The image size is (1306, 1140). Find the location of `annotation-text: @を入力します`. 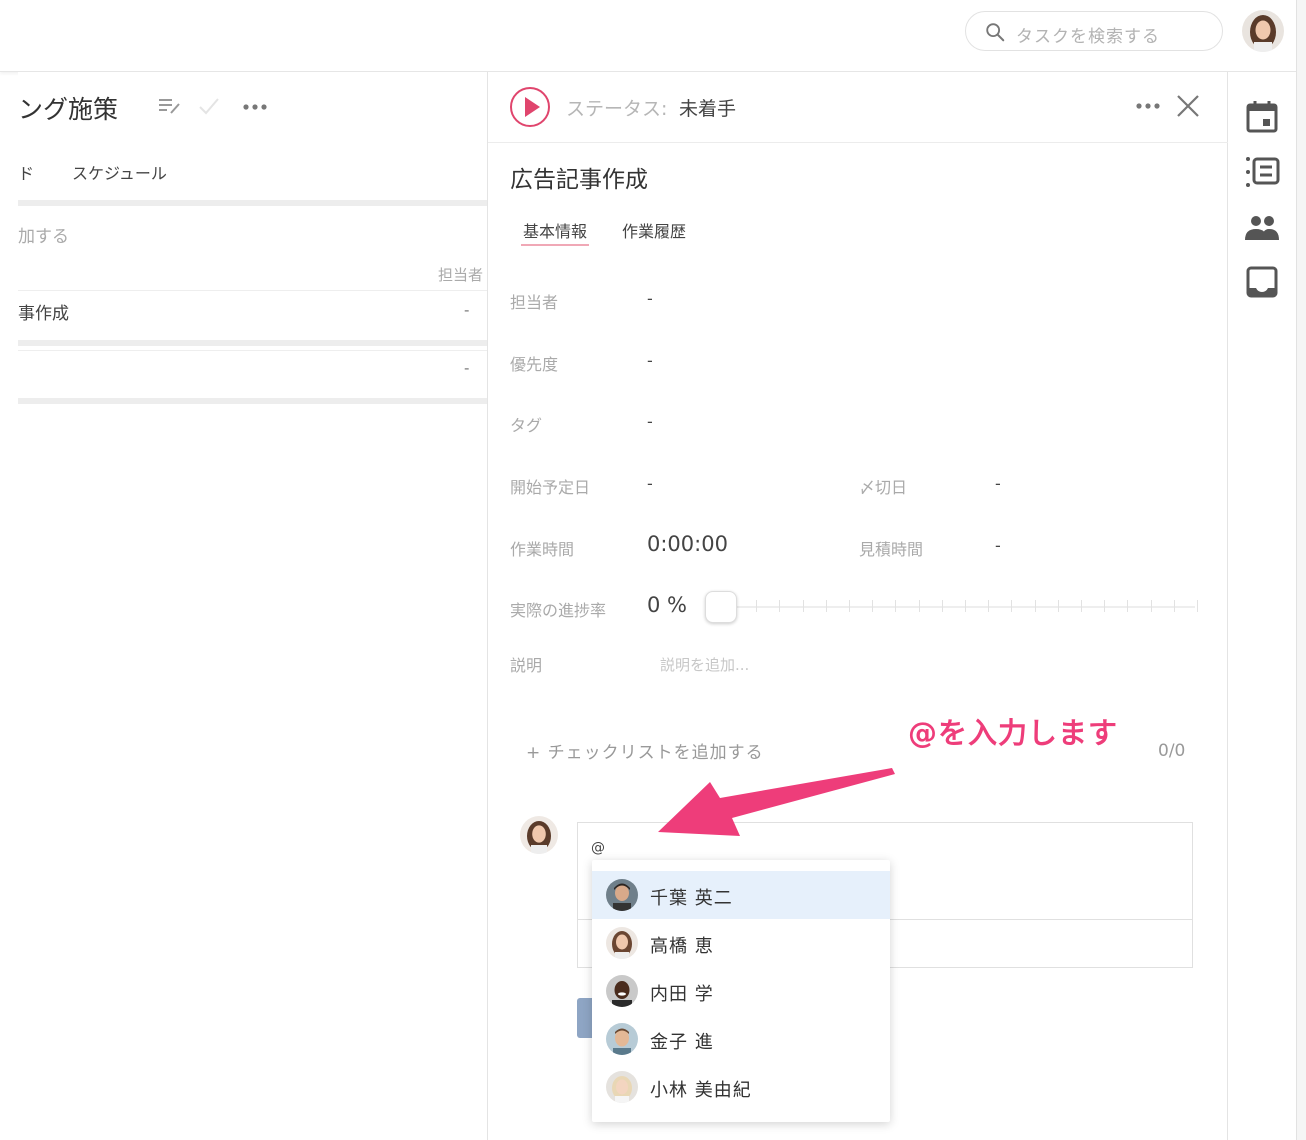

annotation-text: @を入力します is located at coordinates (1013, 733).